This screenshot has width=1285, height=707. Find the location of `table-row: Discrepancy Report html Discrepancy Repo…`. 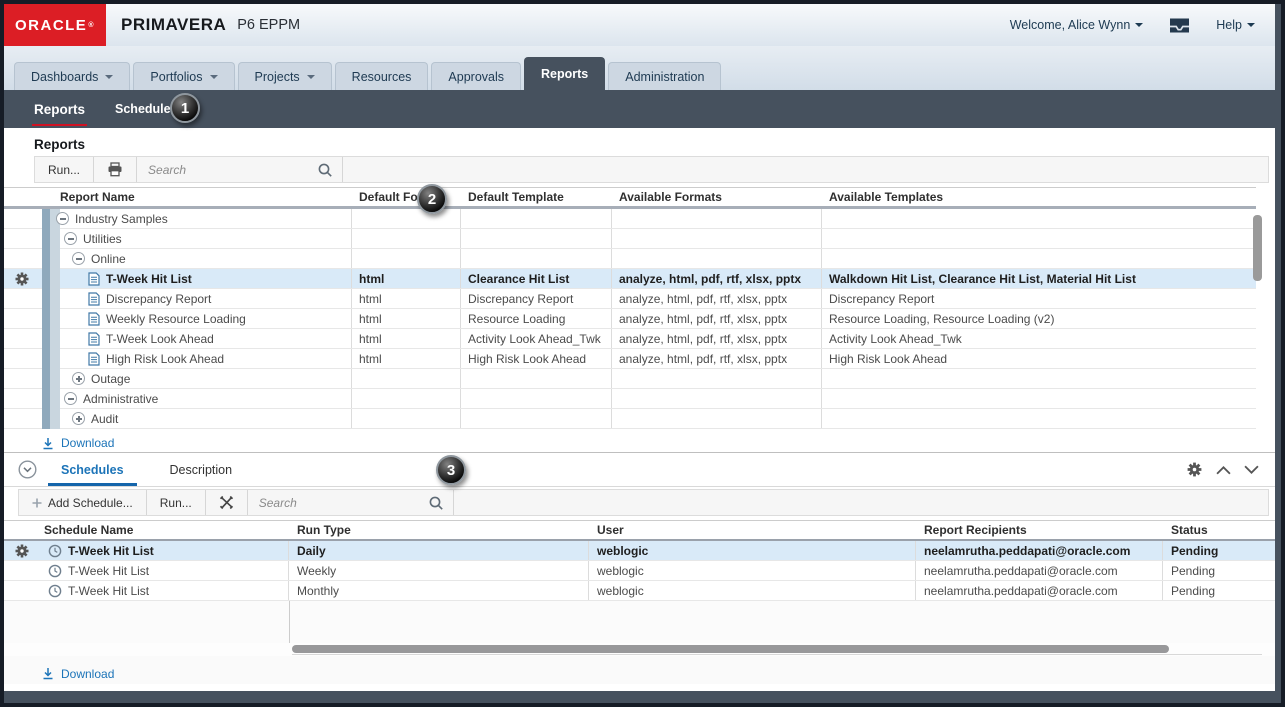

table-row: Discrepancy Report html Discrepancy Repo… is located at coordinates (630, 299).